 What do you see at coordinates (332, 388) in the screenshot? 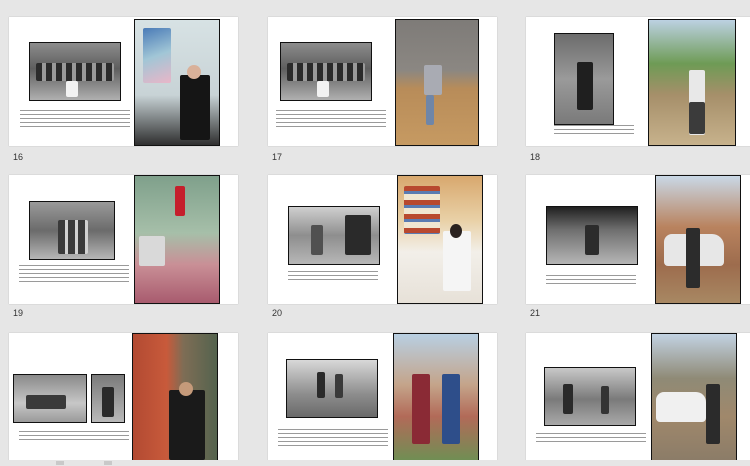
I see `village-photo-bw` at bounding box center [332, 388].